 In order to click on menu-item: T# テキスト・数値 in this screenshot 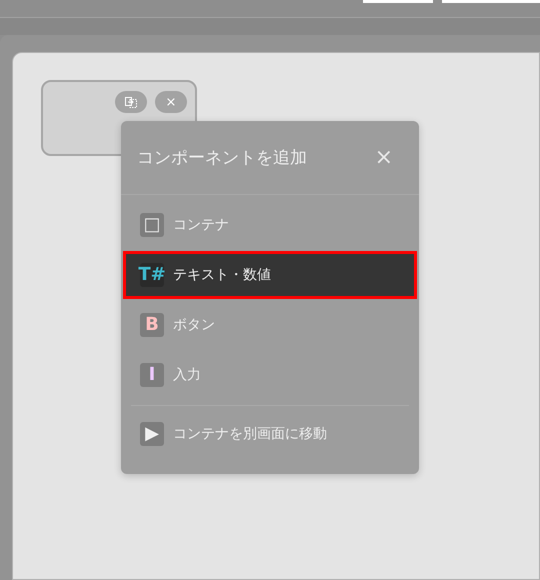, I will do `click(270, 275)`.